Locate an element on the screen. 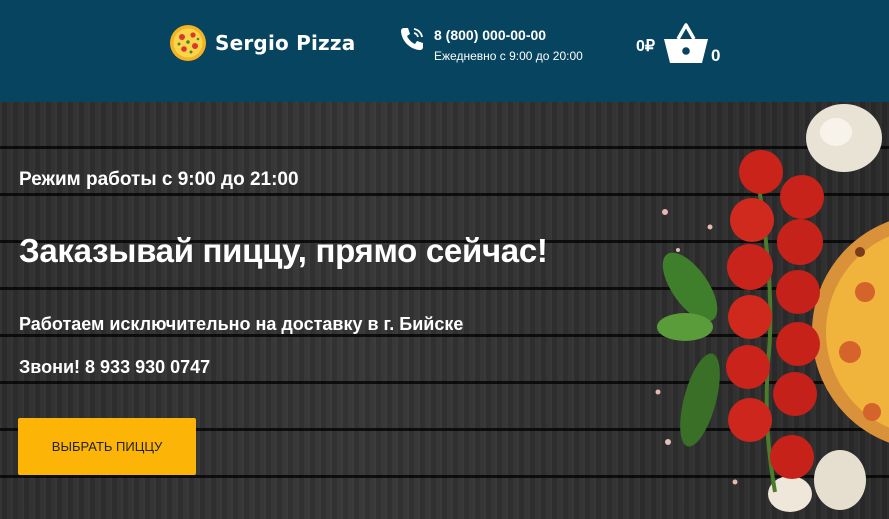 This screenshot has width=889, height=519. hero-working-hours: Режим работы с 9:00 до 21:00 is located at coordinates (159, 179).